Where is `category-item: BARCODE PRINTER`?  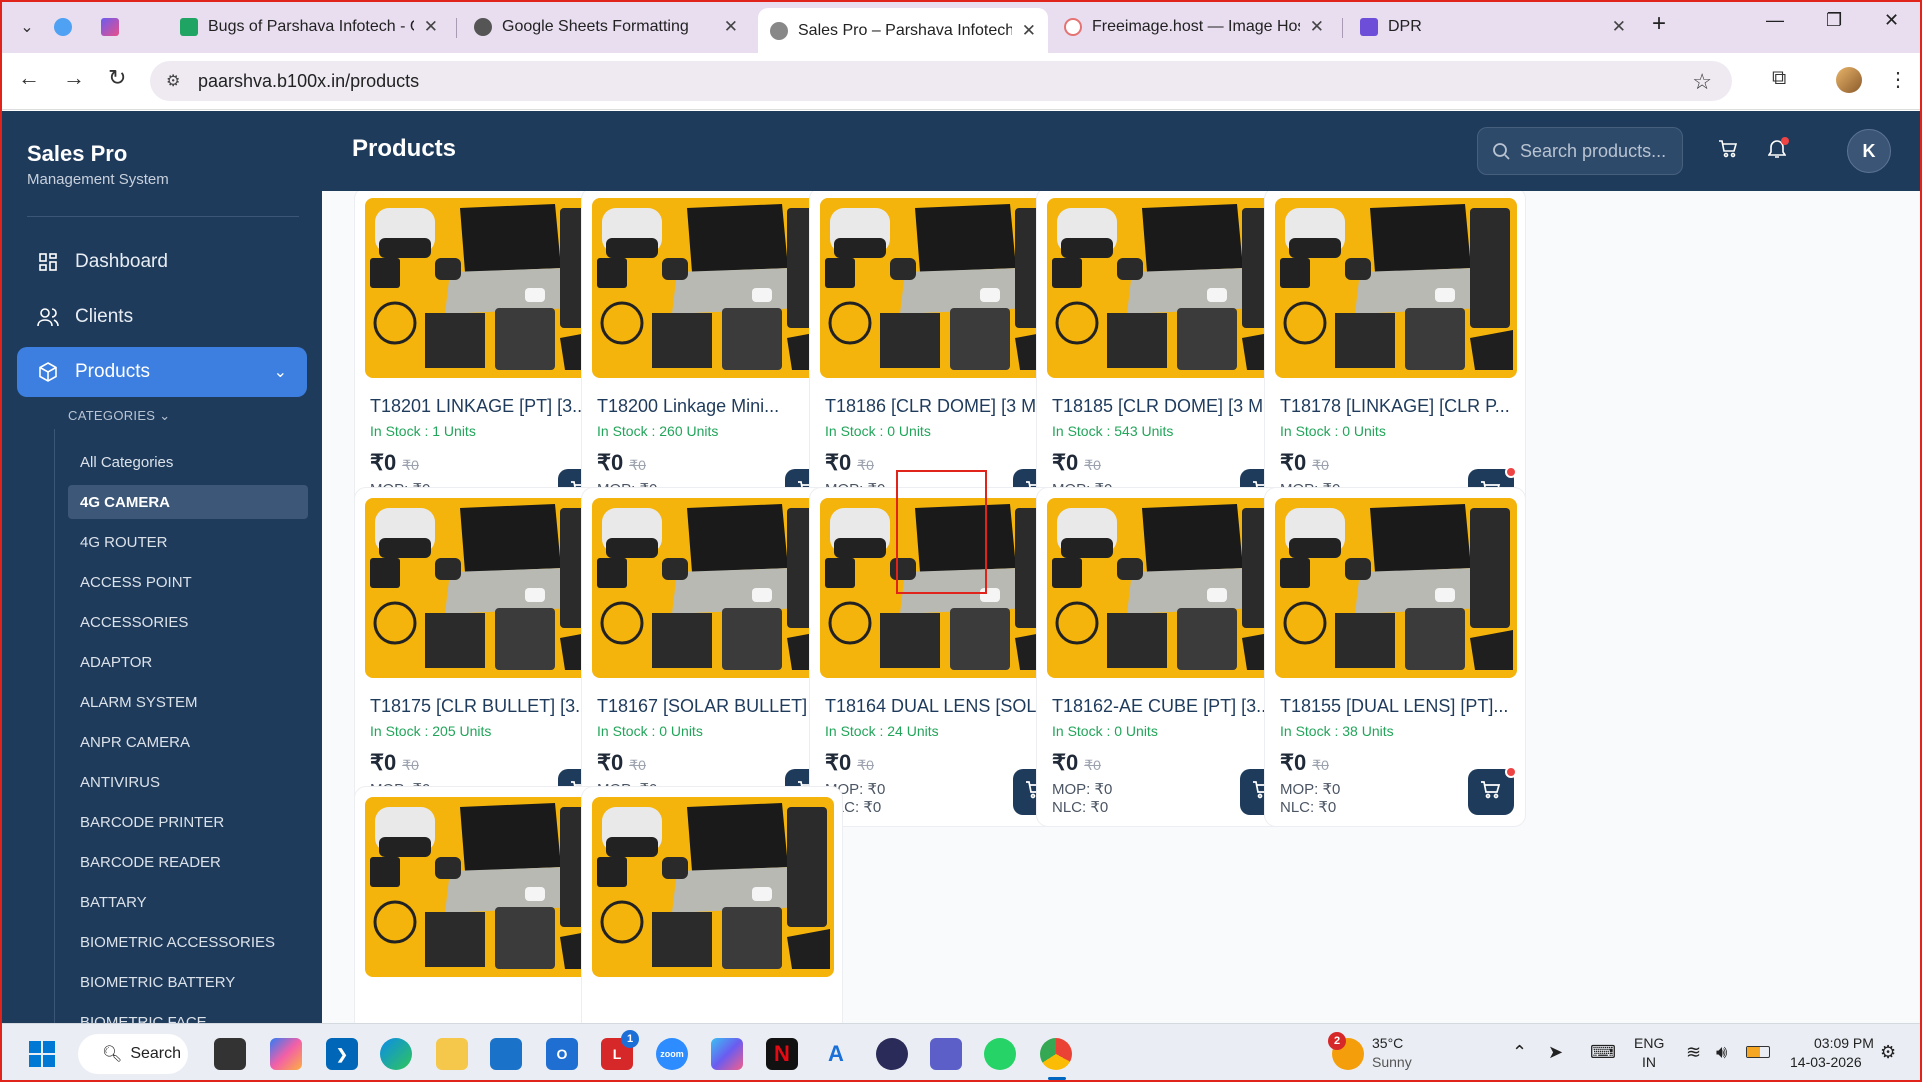
category-item: BARCODE PRINTER is located at coordinates (188, 822).